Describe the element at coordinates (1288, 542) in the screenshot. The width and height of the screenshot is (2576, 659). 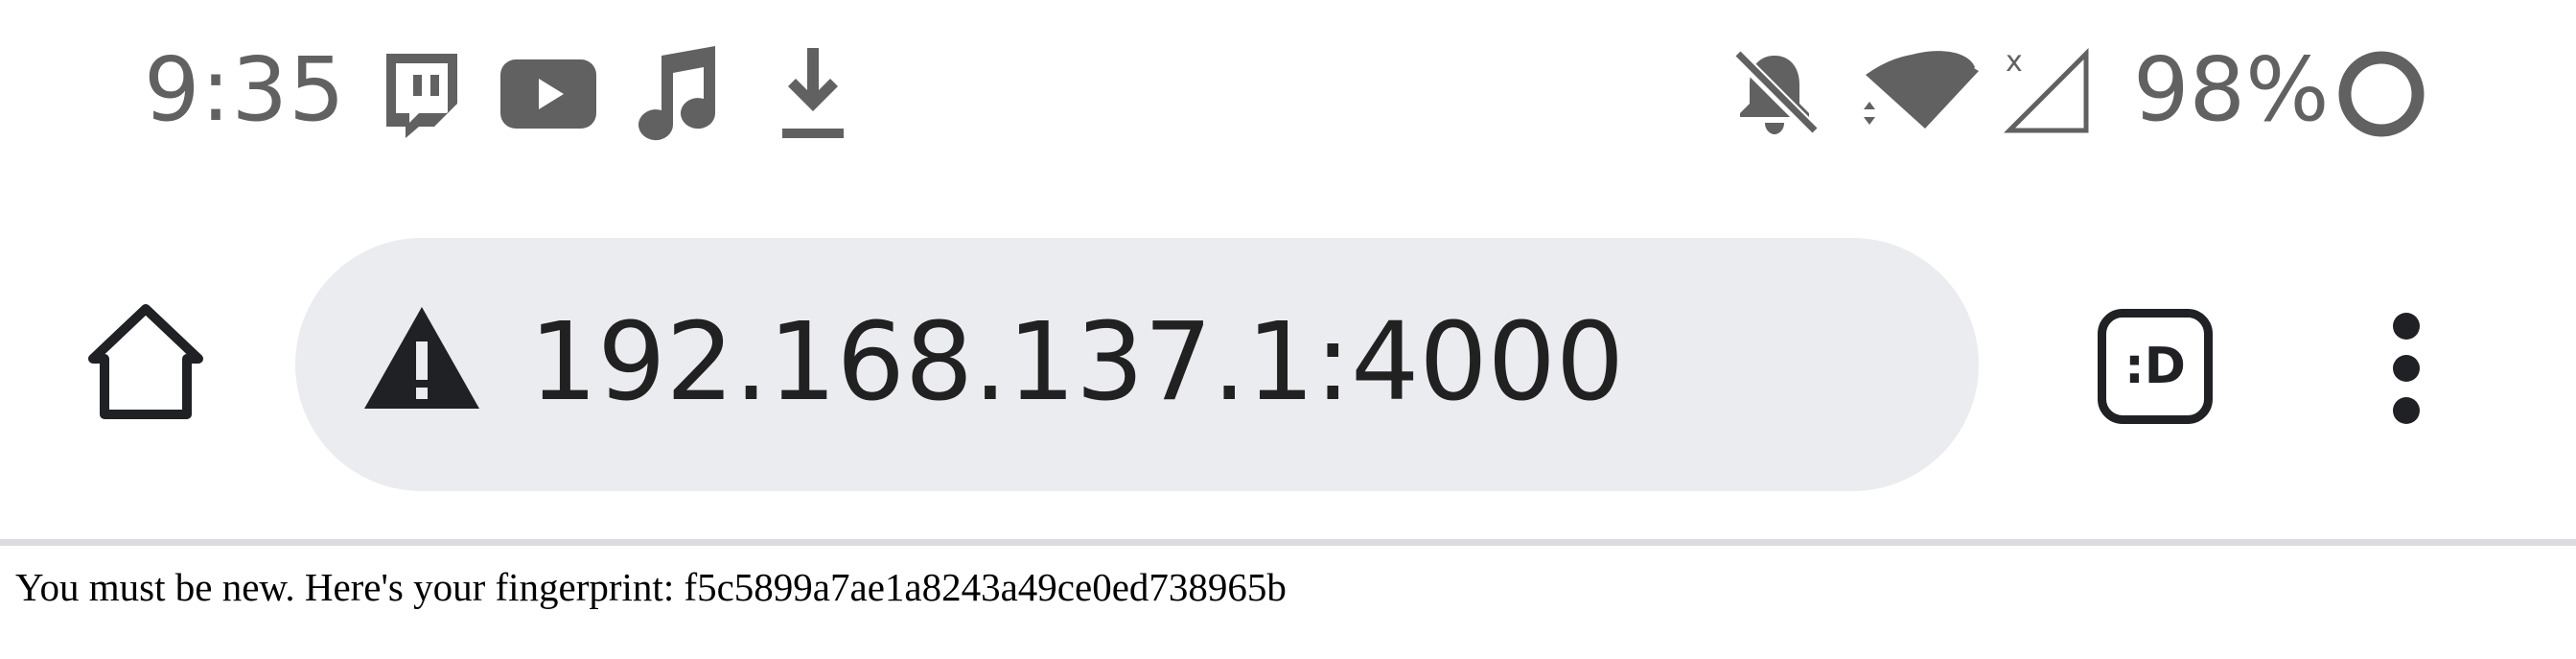
I see `toolbar-divider` at that location.